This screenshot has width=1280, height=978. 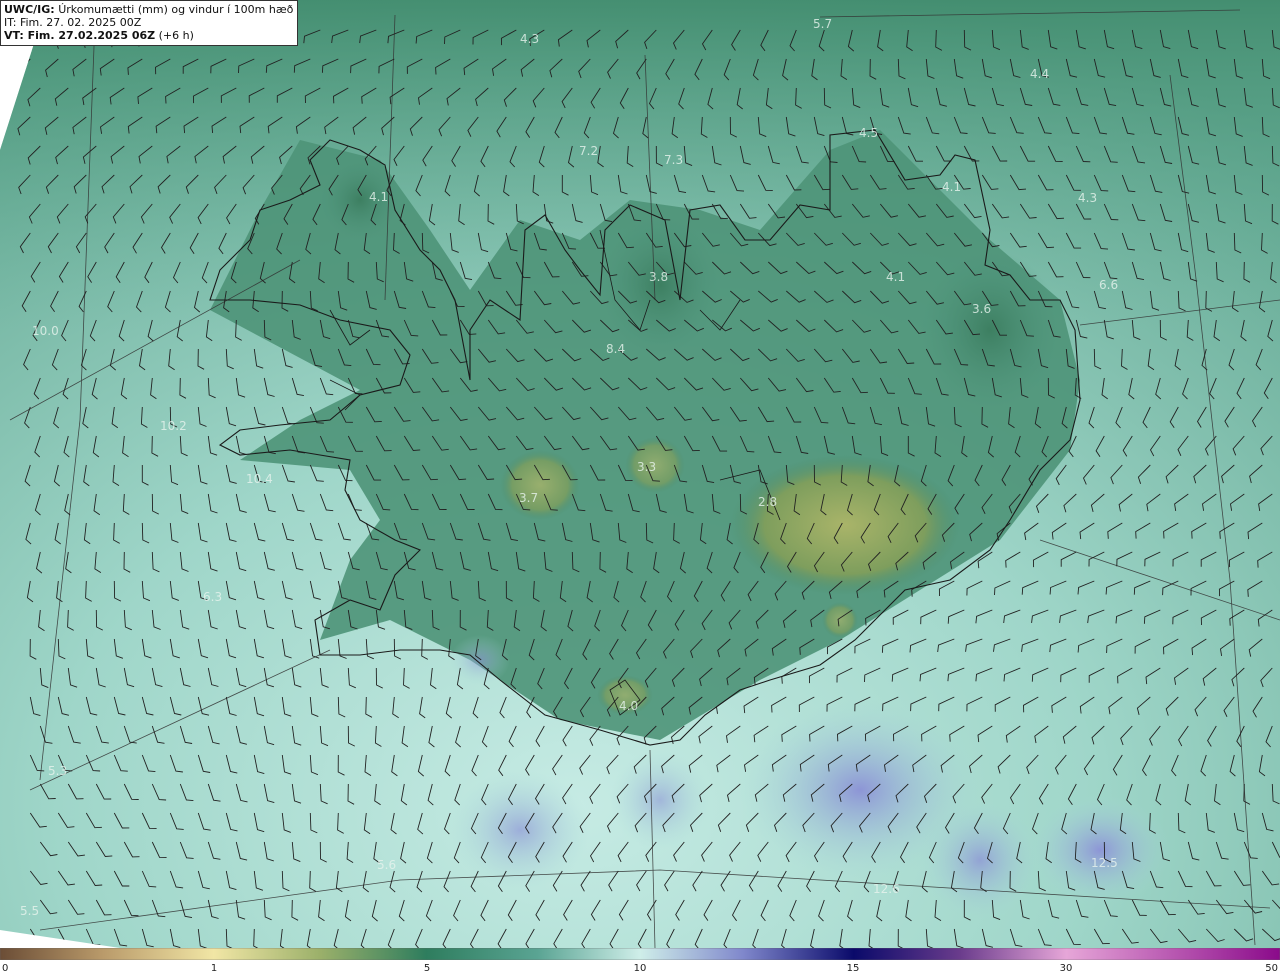 What do you see at coordinates (853, 968) in the screenshot?
I see `legend-tick: 15` at bounding box center [853, 968].